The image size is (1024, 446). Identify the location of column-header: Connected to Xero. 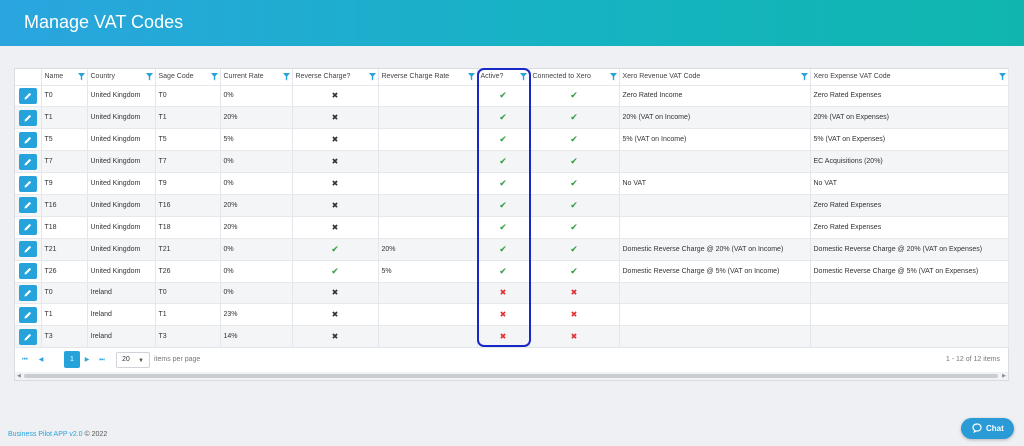
(574, 77).